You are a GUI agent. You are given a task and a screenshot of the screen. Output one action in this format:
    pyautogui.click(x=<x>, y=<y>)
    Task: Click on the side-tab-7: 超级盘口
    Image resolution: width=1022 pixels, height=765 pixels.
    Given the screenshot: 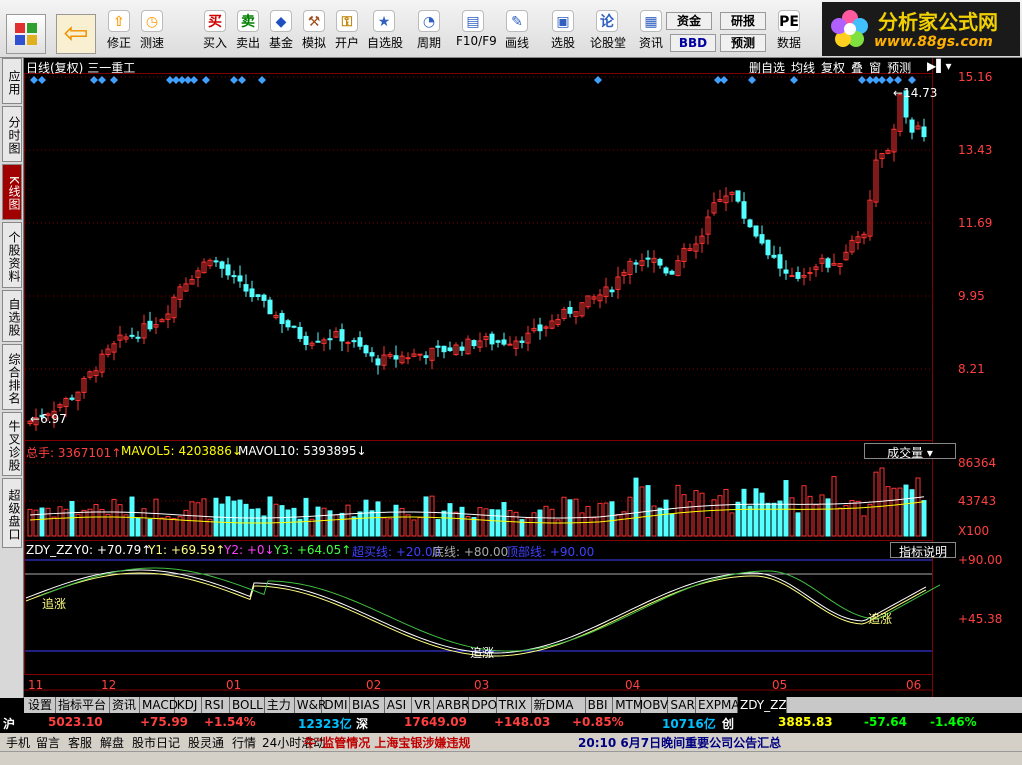 What is the action you would take?
    pyautogui.click(x=12, y=513)
    